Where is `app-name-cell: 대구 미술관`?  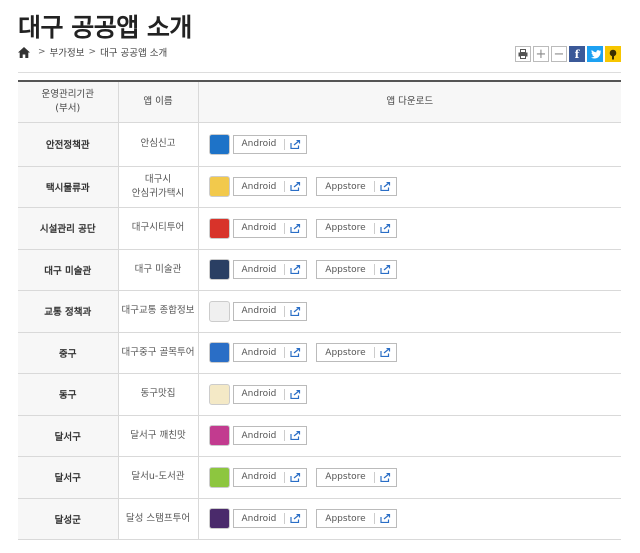 app-name-cell: 대구 미술관 is located at coordinates (157, 270).